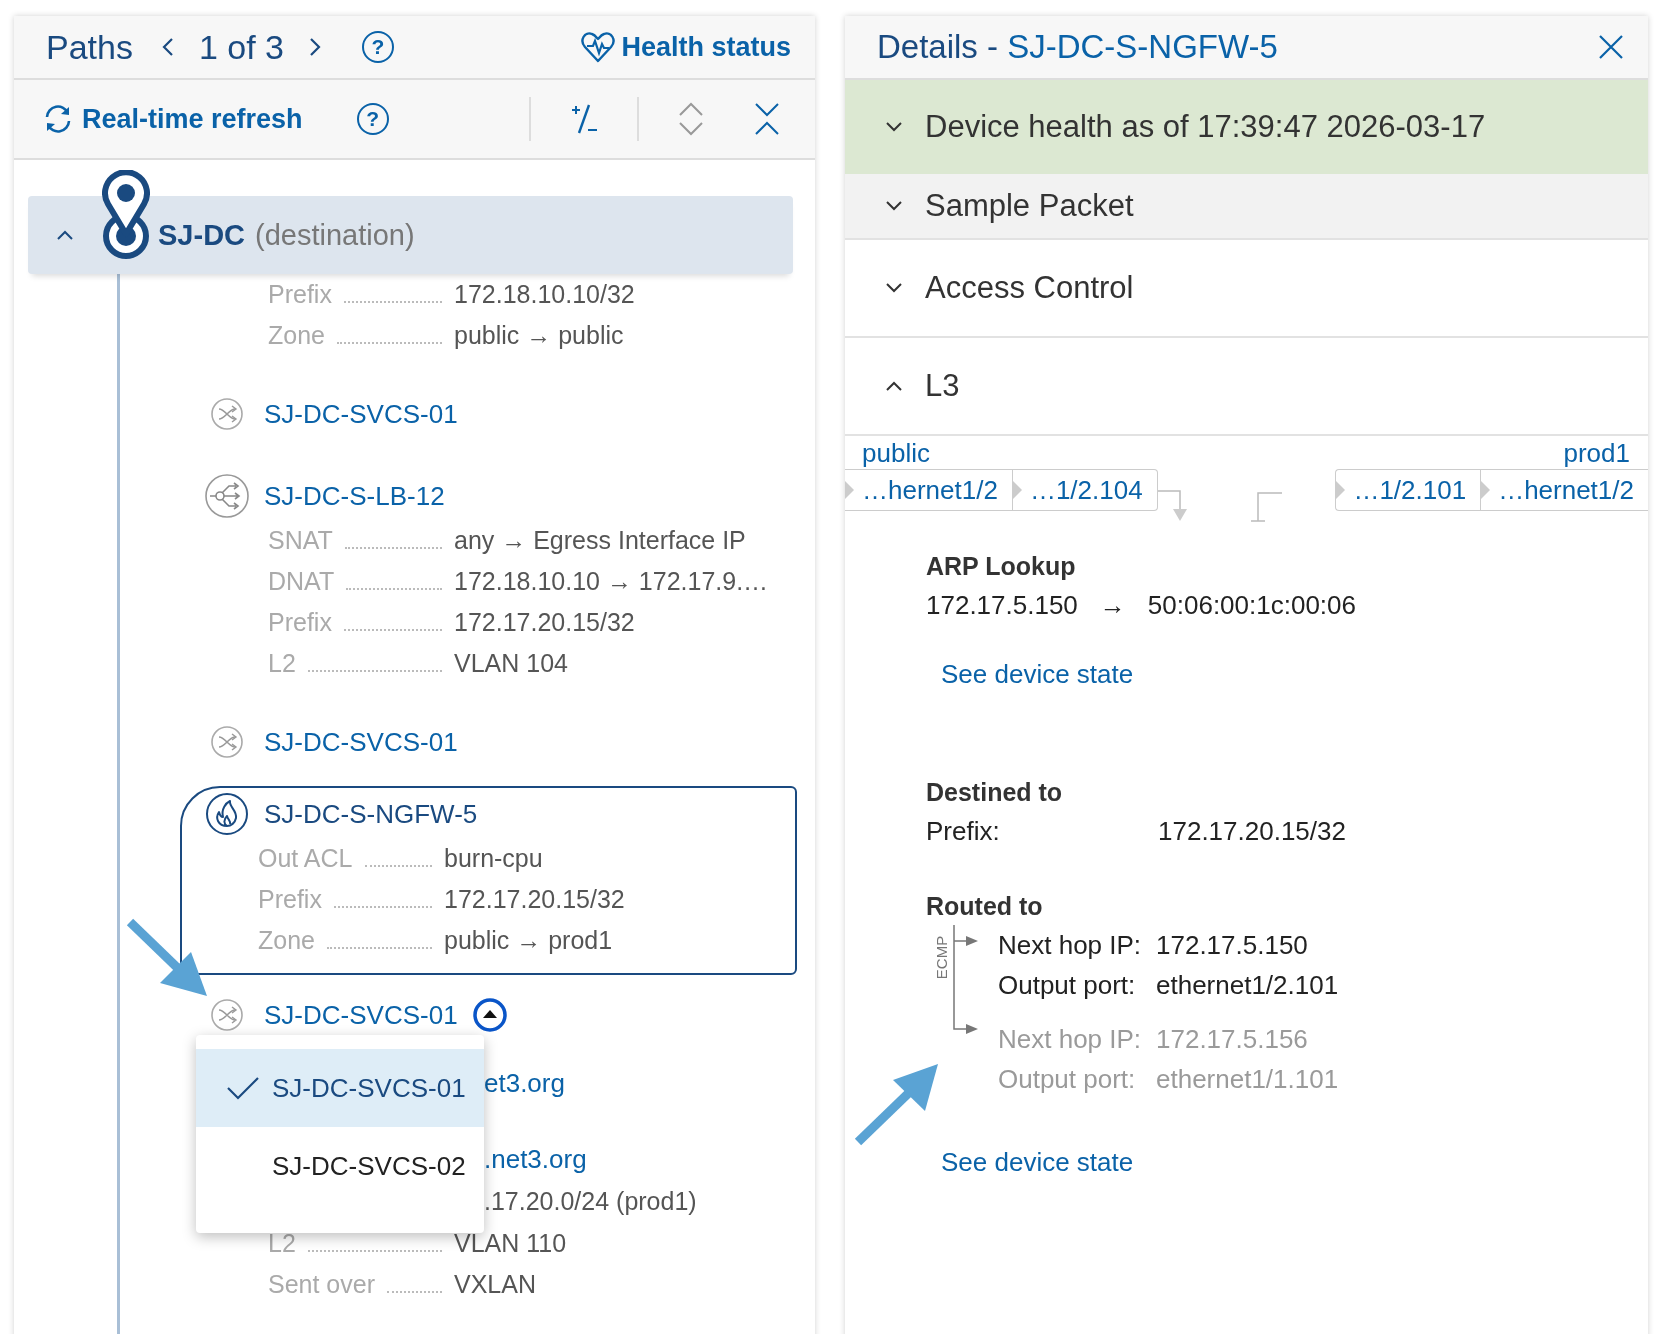  Describe the element at coordinates (488, 880) in the screenshot. I see `selected-node-card: SJ-DC-S-NGFW-5 Out ACL burn-cpu Prefix 172.17.20.15/32 Zone public → prod1` at that location.